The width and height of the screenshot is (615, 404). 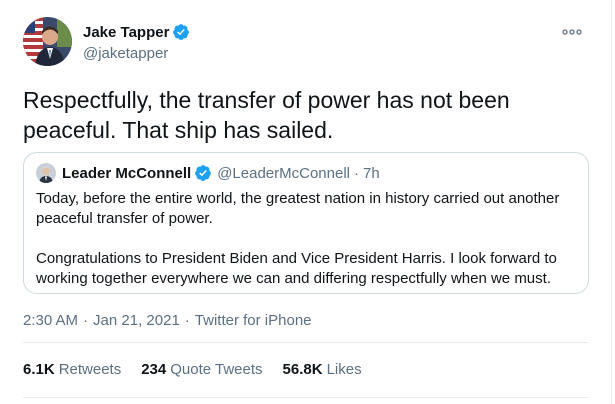 I want to click on display-name-row: Jake Tapper, so click(x=136, y=32).